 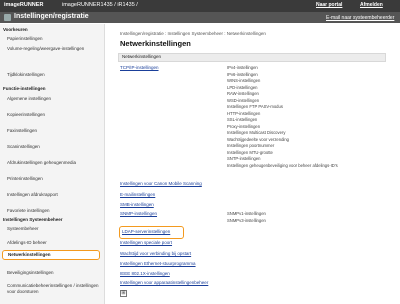 I want to click on tcpip-detail: Instellingen FTP PASV-modus, so click(x=255, y=106).